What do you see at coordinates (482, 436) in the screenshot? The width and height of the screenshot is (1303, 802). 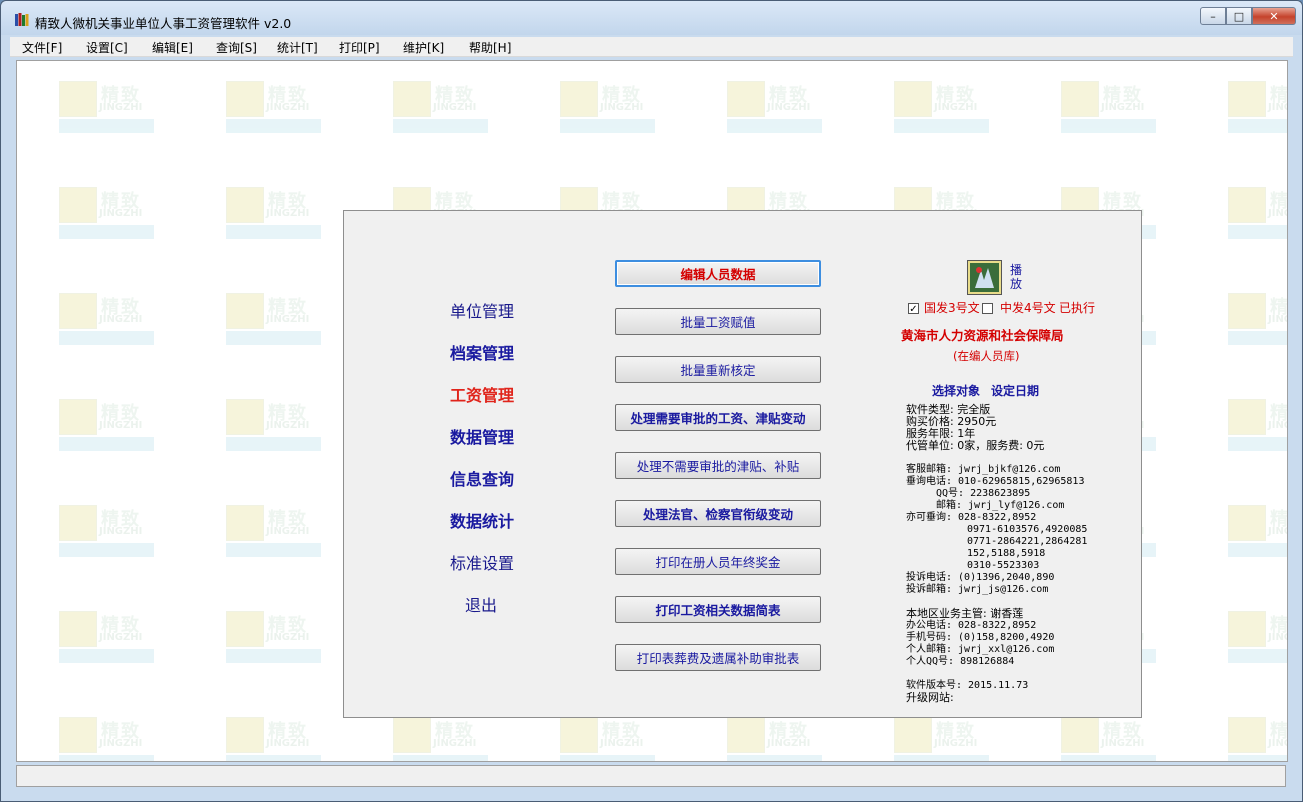 I see `nav-data-management: 数据管理` at bounding box center [482, 436].